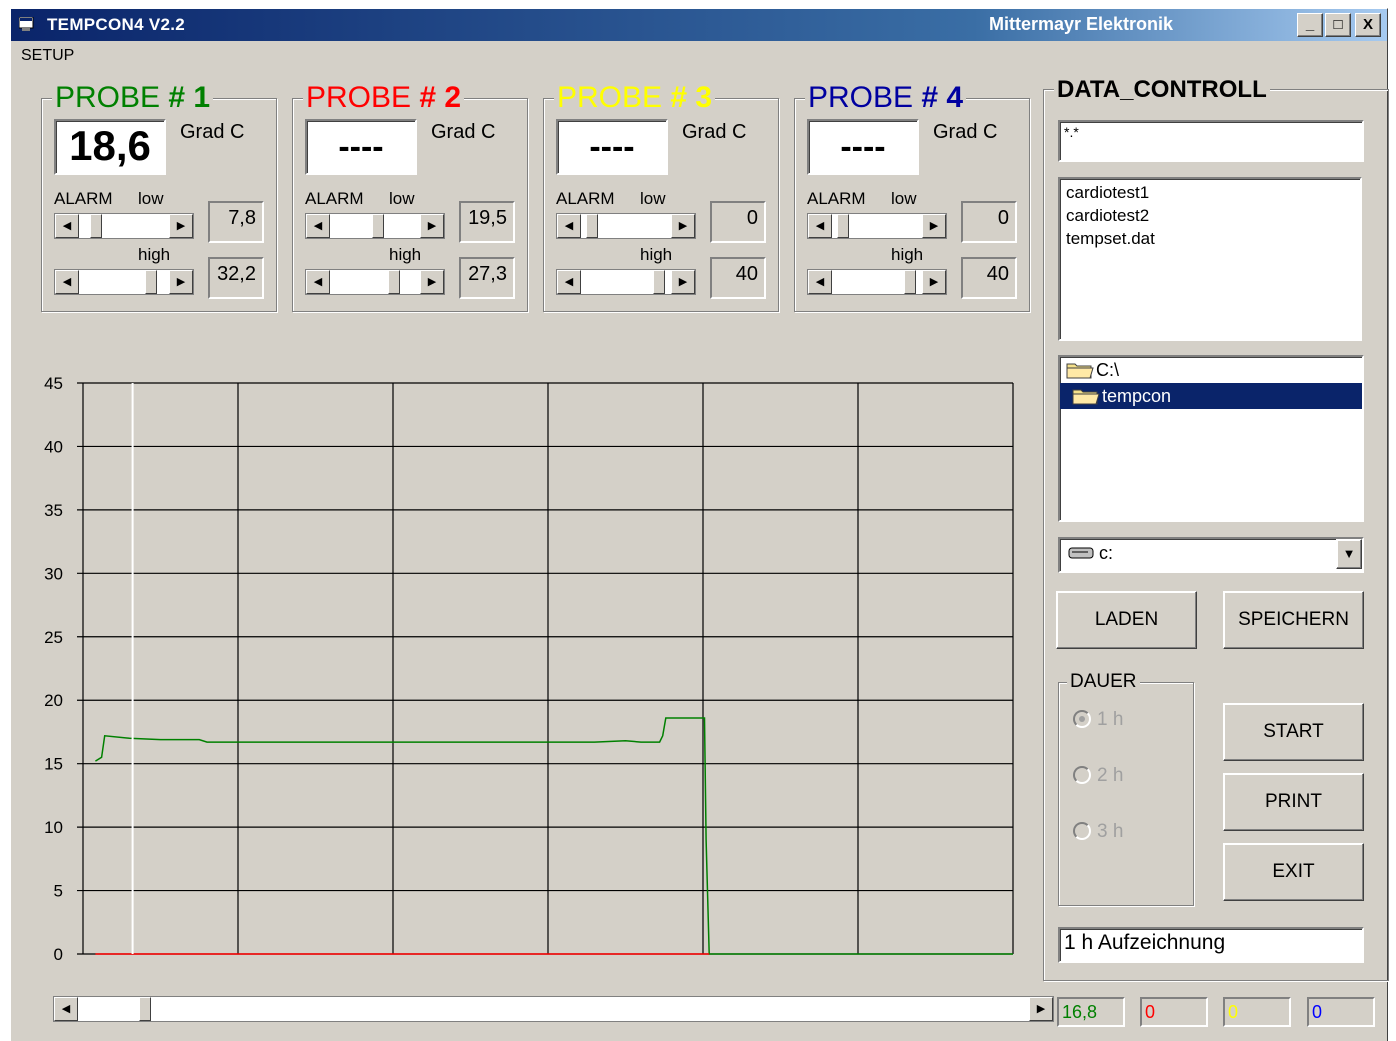  Describe the element at coordinates (440, 97) in the screenshot. I see `probe-number: # 2` at that location.